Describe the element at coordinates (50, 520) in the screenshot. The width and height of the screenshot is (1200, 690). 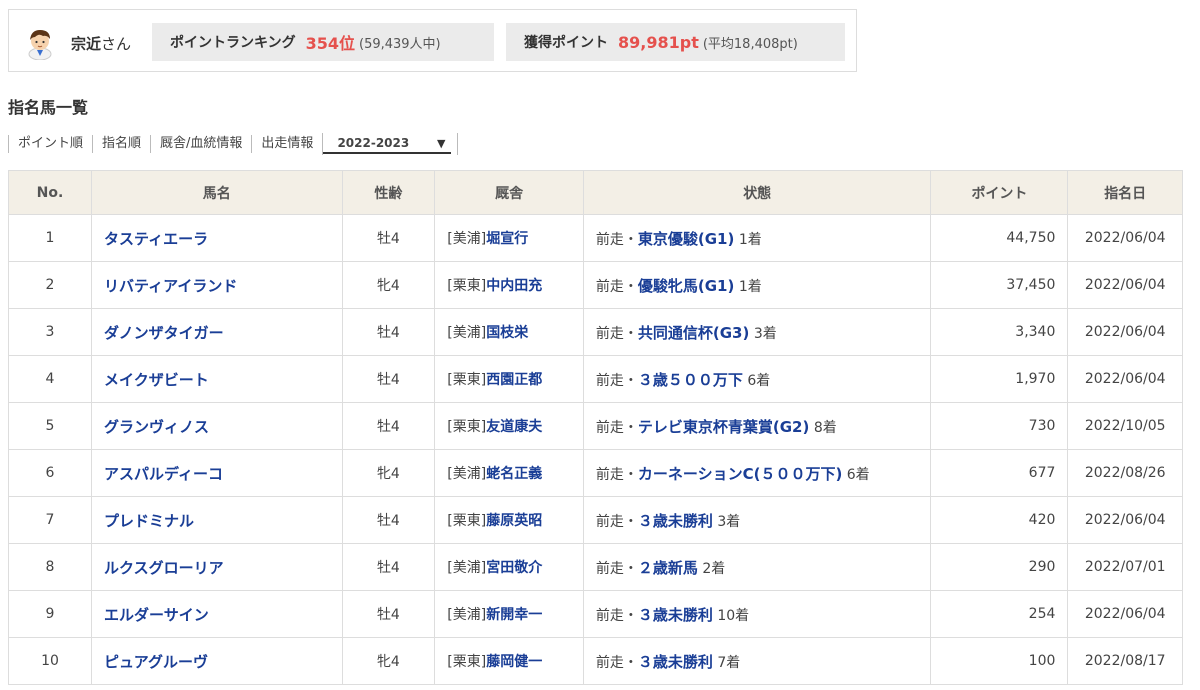
I see `row-no: 7` at that location.